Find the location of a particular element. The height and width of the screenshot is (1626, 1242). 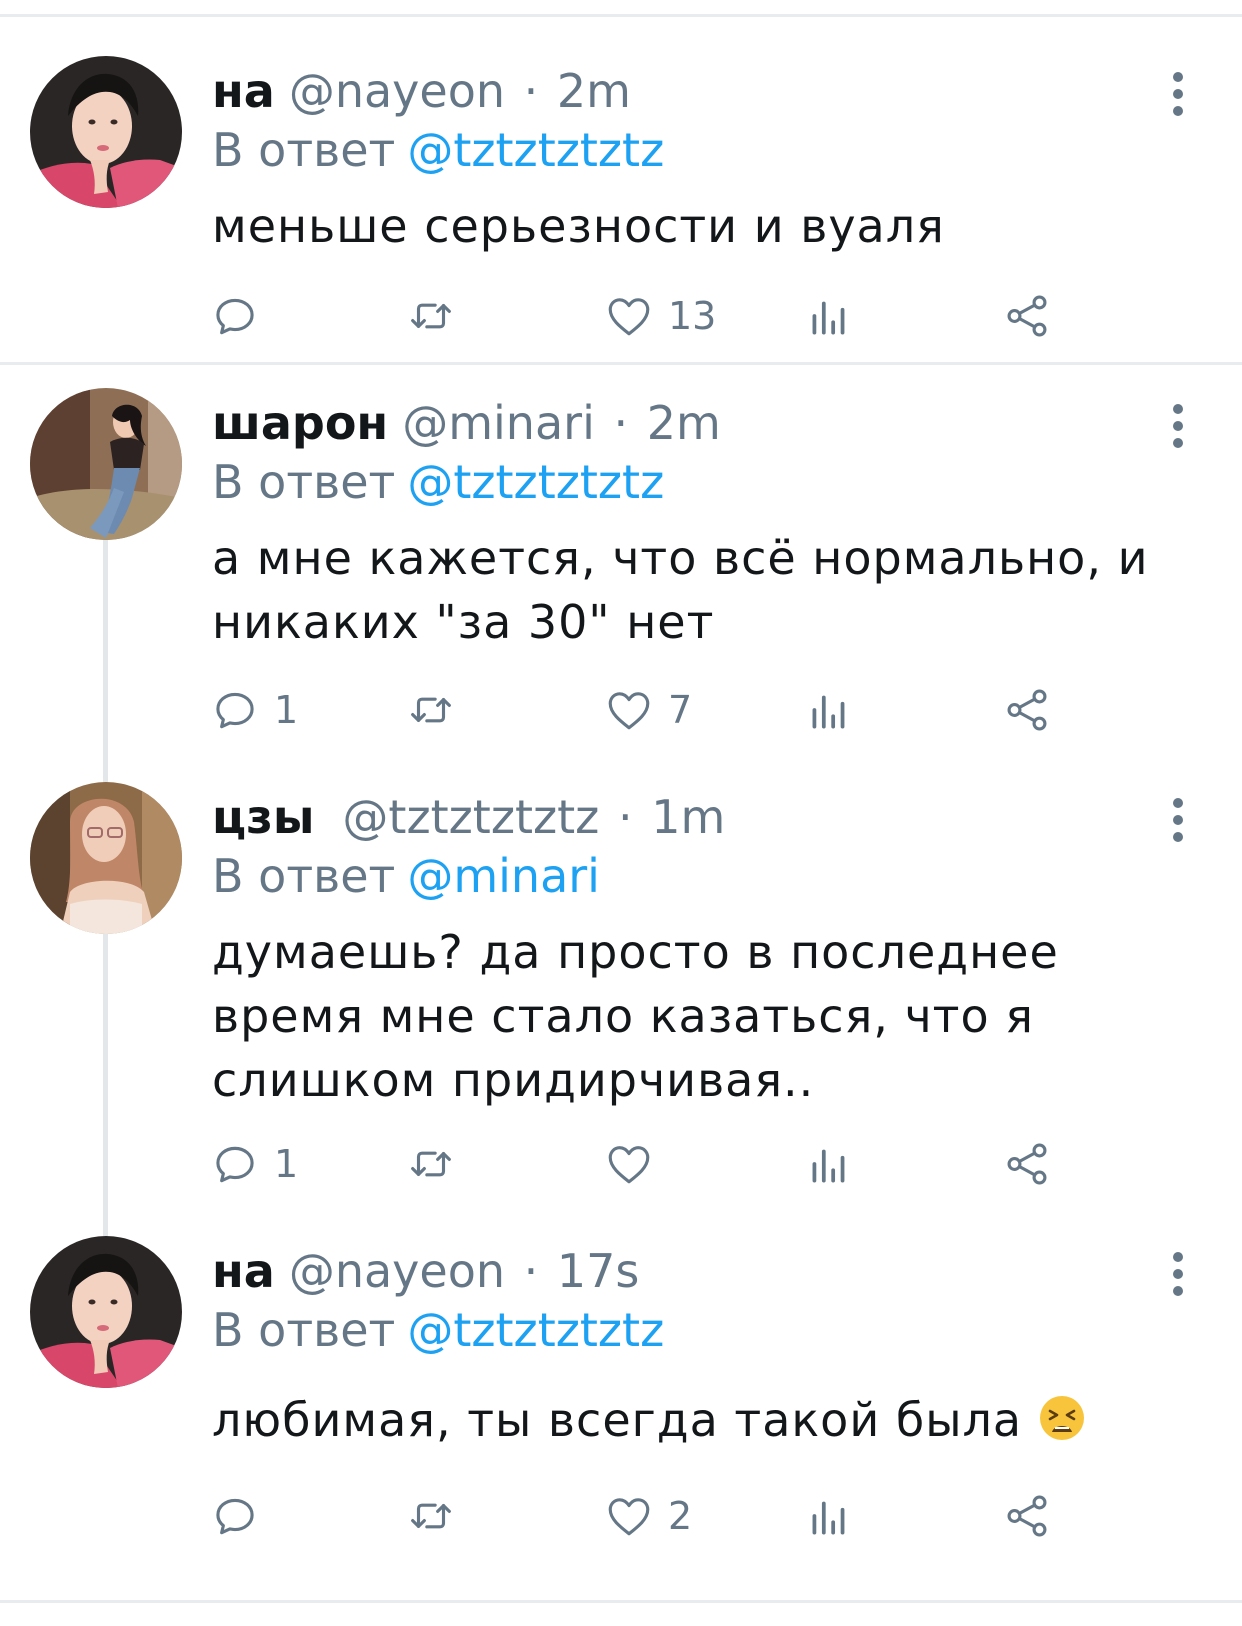

like-button: 2 is located at coordinates (648, 1516).